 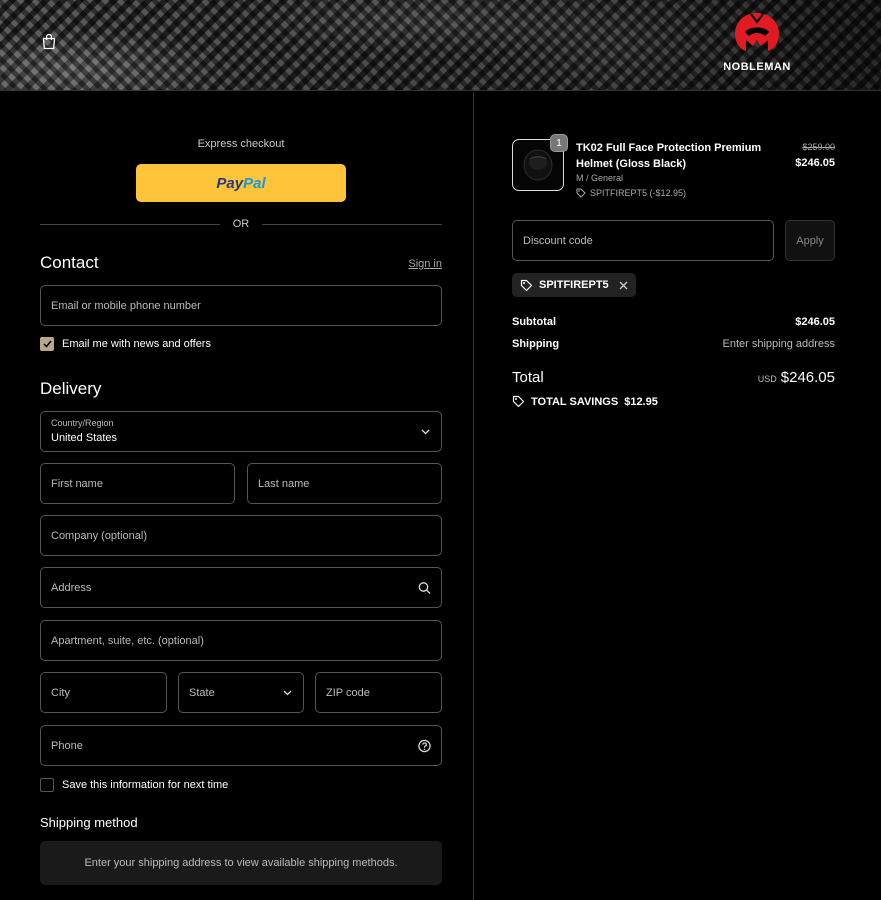 I want to click on paypal-text-pal: Pal, so click(x=254, y=183).